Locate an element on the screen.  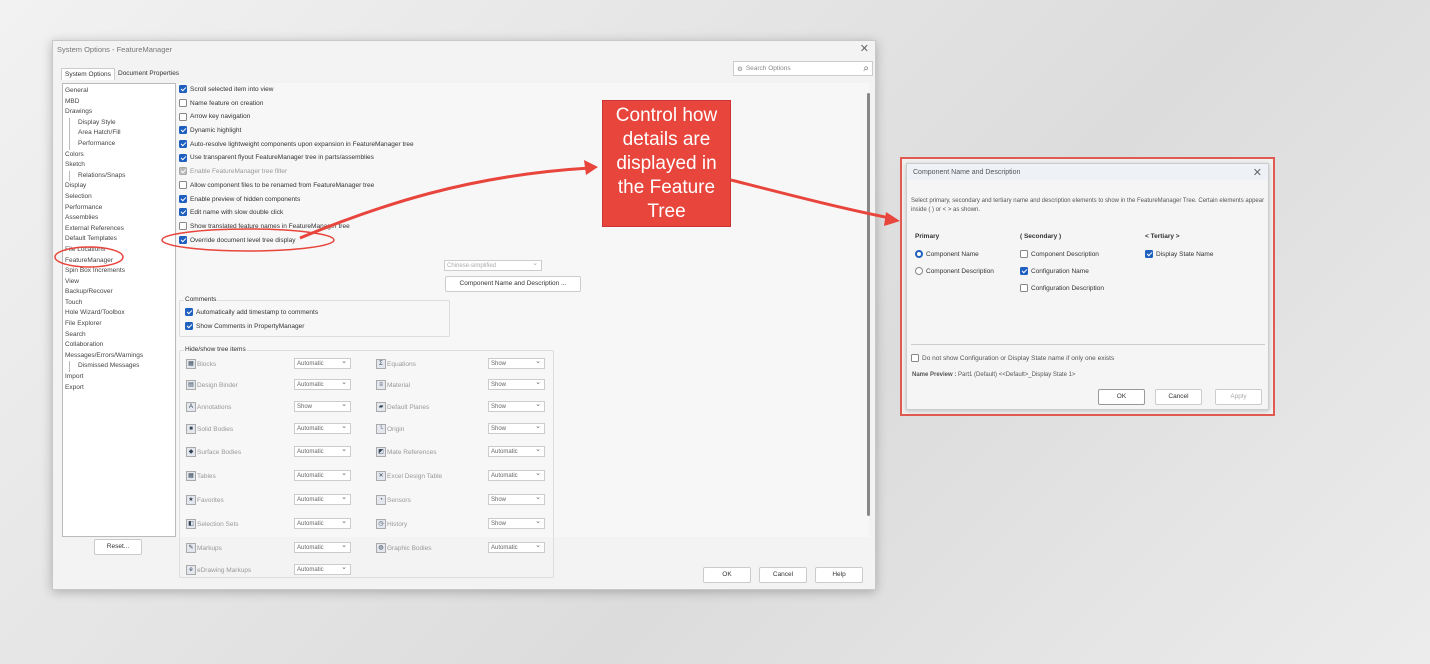
secondary-option: Component Description is located at coordinates (1062, 254).